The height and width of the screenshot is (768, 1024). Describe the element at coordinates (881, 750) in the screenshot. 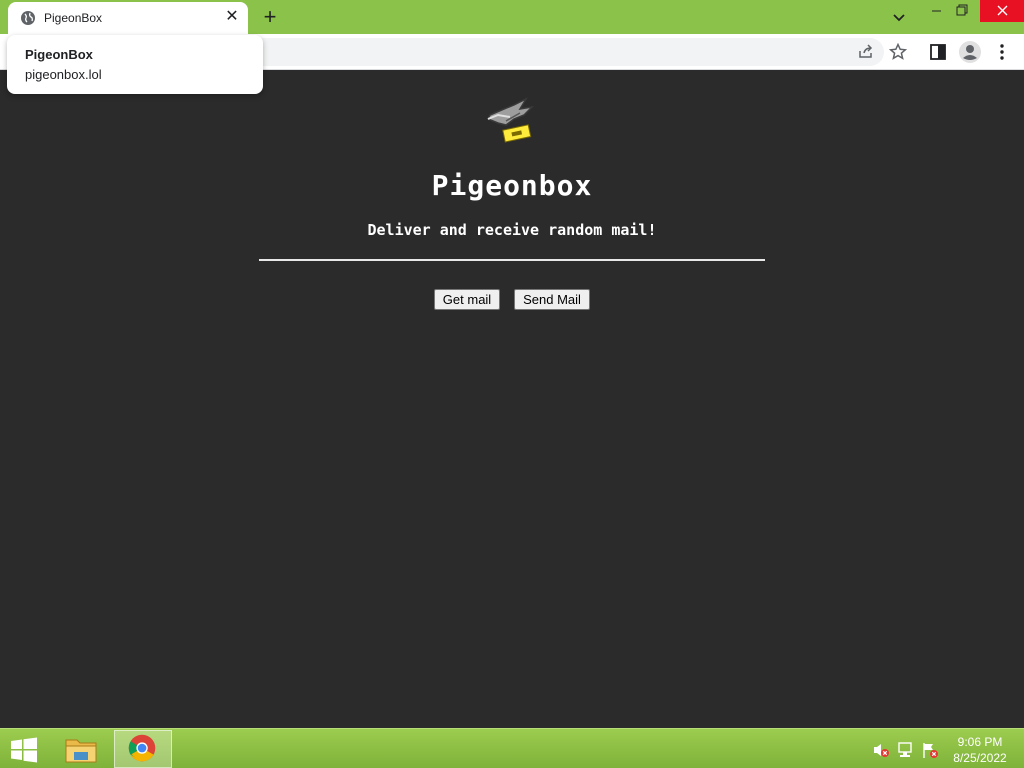

I see `speaker-muted-icon` at that location.